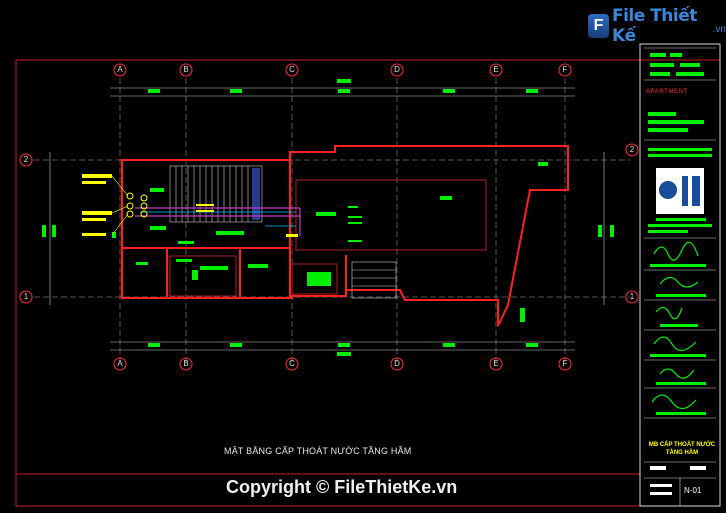 The height and width of the screenshot is (513, 726). What do you see at coordinates (120, 363) in the screenshot?
I see `grid-label-bottom: A` at bounding box center [120, 363].